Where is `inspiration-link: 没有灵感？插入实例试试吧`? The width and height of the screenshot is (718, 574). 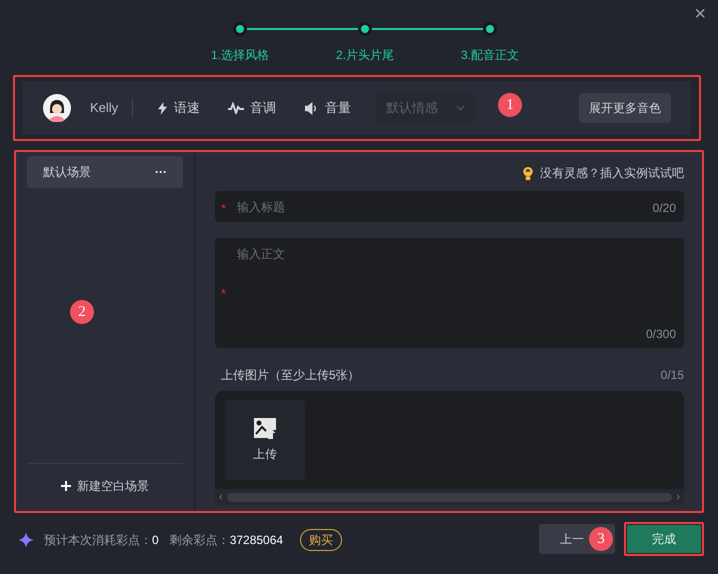
inspiration-link: 没有灵感？插入实例试试吧 is located at coordinates (612, 173).